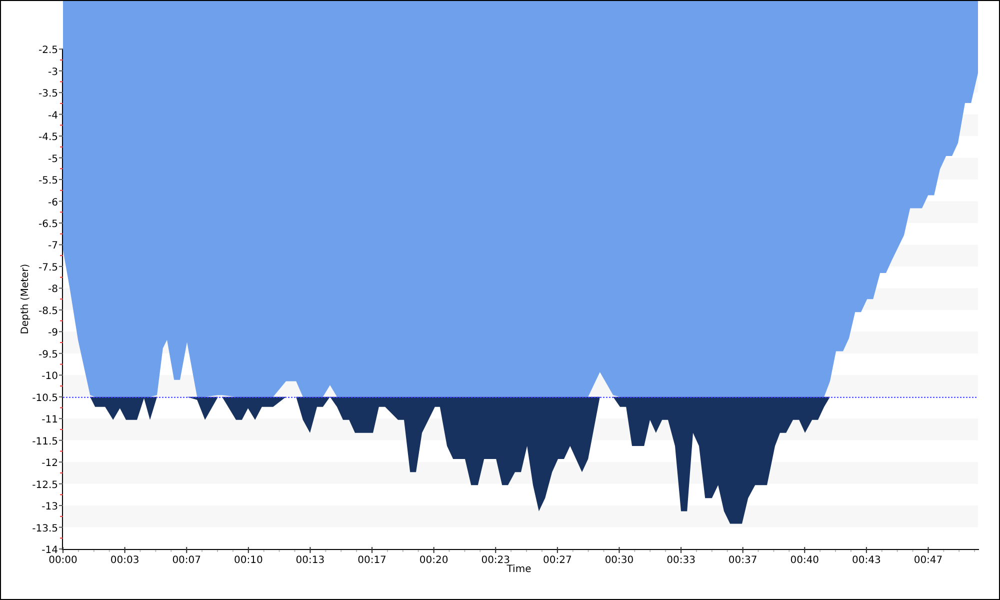  I want to click on y-tick-label: -8, so click(53, 290).